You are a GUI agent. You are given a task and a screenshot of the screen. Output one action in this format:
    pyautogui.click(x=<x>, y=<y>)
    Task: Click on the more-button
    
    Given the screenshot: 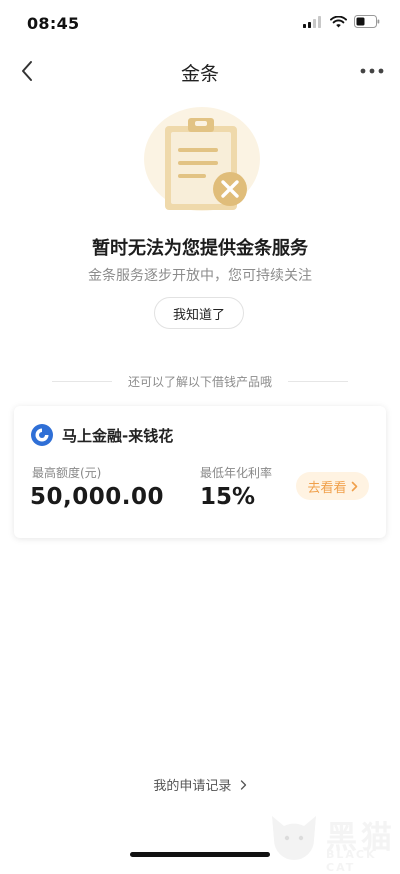 What is the action you would take?
    pyautogui.click(x=372, y=71)
    